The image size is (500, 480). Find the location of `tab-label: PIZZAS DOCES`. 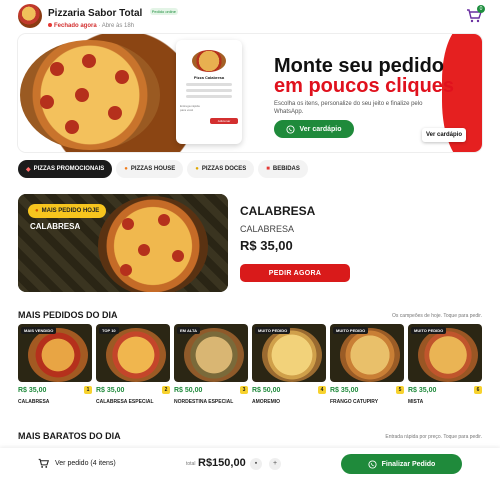

tab-label: PIZZAS DOCES is located at coordinates (224, 169).